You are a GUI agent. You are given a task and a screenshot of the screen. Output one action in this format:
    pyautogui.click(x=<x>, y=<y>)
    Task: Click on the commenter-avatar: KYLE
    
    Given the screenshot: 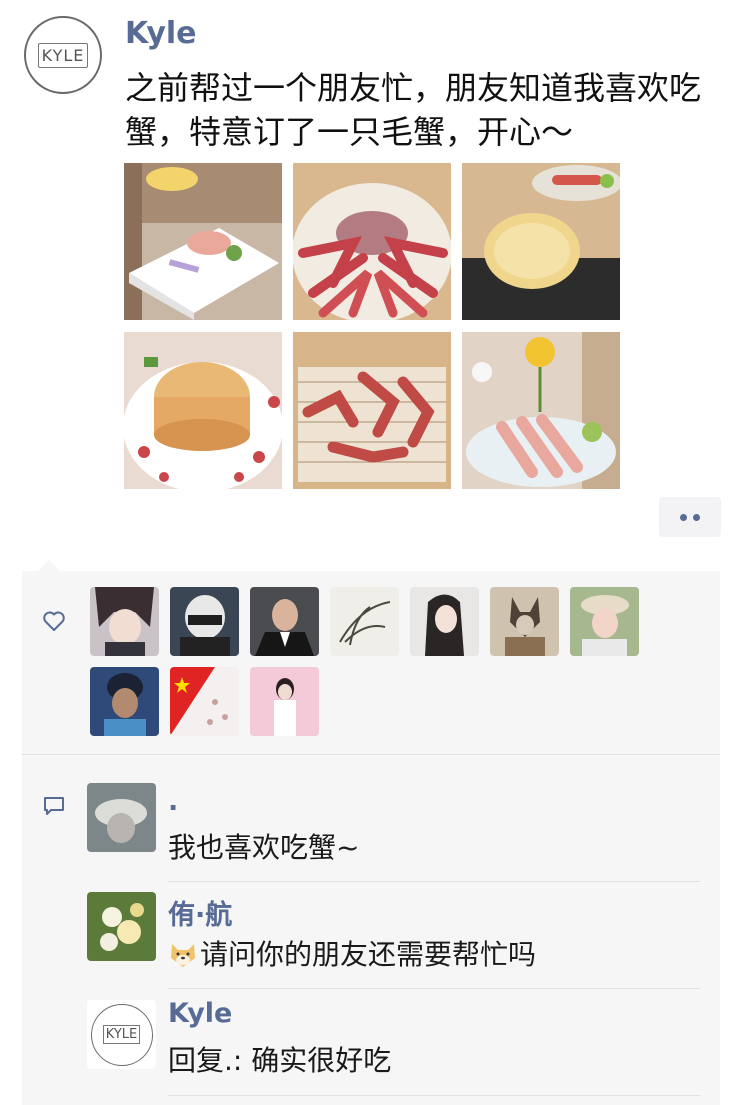 What is the action you would take?
    pyautogui.click(x=121, y=1034)
    